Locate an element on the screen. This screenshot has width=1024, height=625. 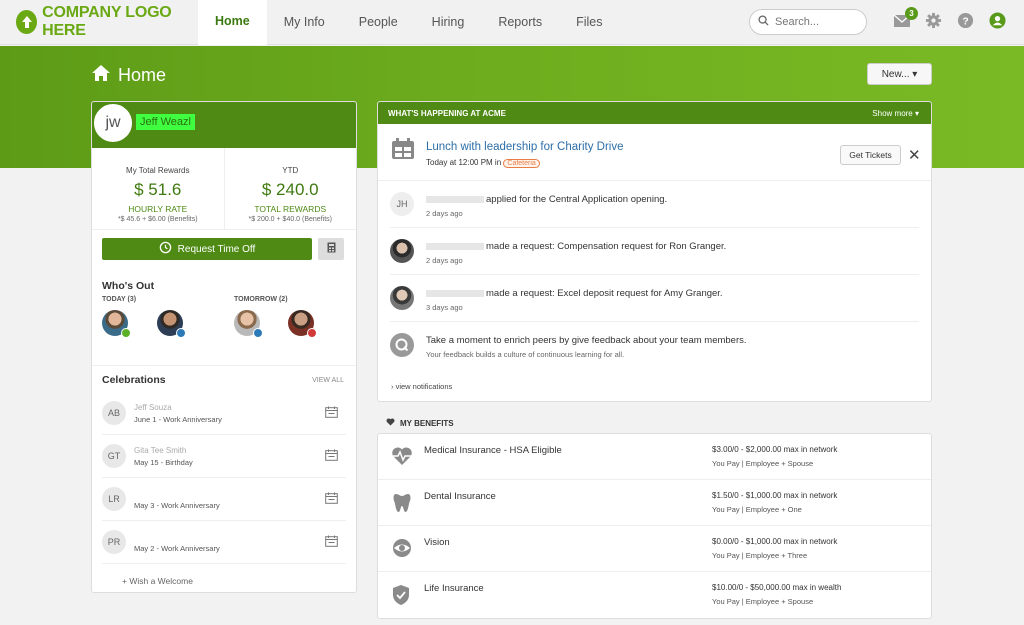
close-icon: ✕ is located at coordinates (914, 155).